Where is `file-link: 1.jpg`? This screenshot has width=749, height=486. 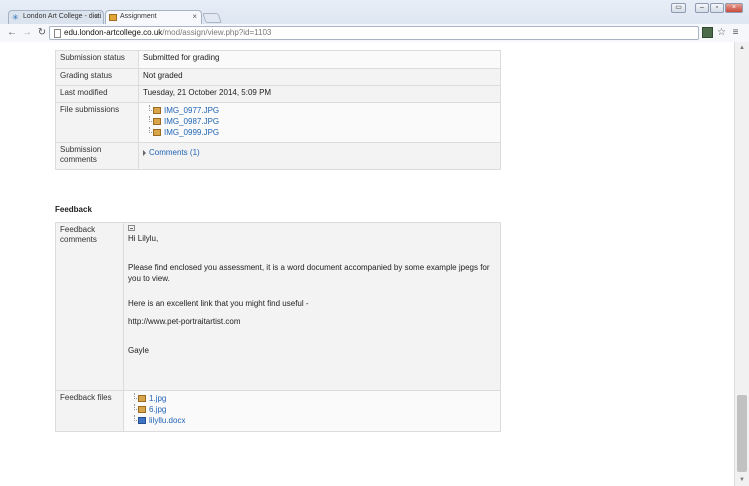 file-link: 1.jpg is located at coordinates (157, 398).